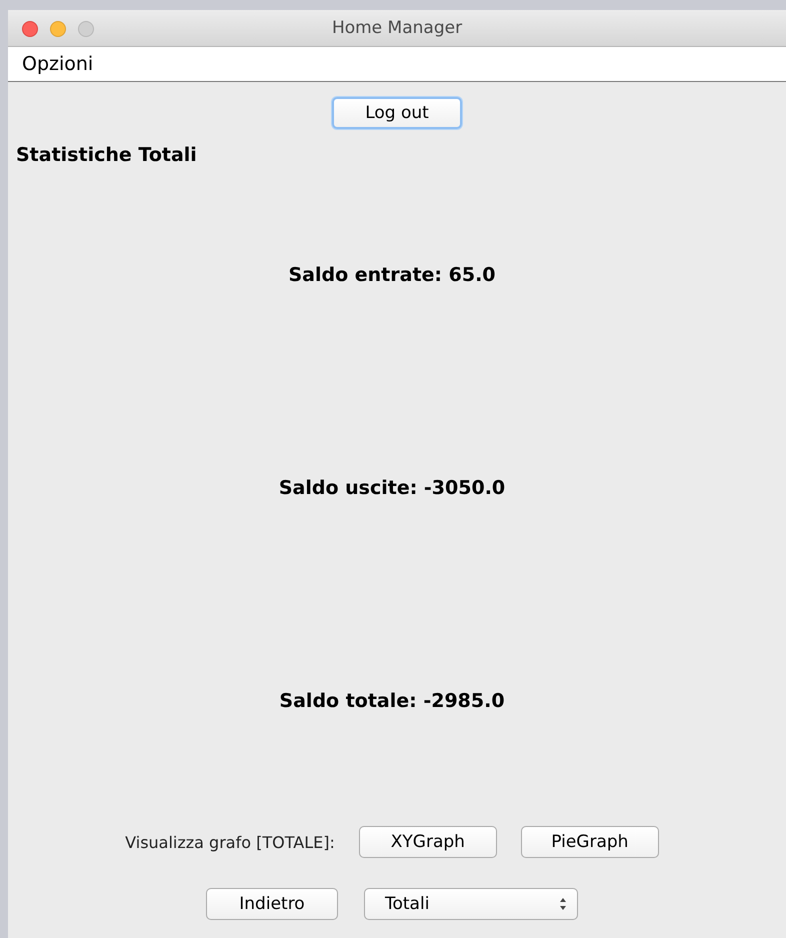 This screenshot has width=786, height=938. I want to click on graph-button: PieGraph, so click(589, 842).